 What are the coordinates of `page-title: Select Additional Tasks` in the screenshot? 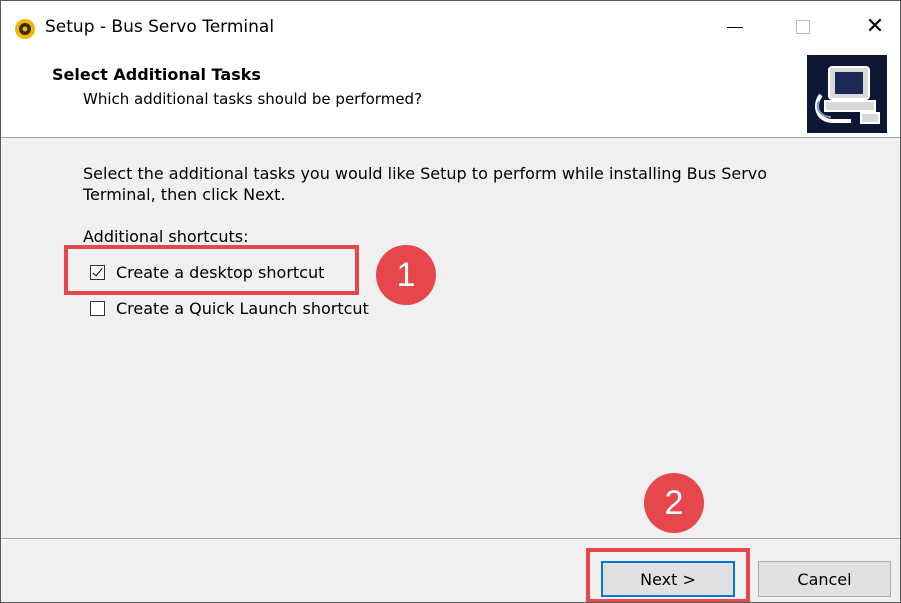 It's located at (156, 74).